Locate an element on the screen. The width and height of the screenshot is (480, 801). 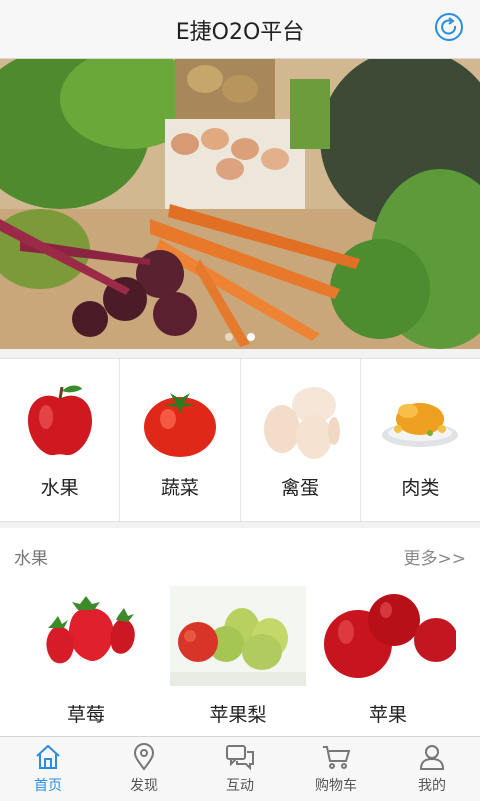
tab-label: 首页 is located at coordinates (48, 786).